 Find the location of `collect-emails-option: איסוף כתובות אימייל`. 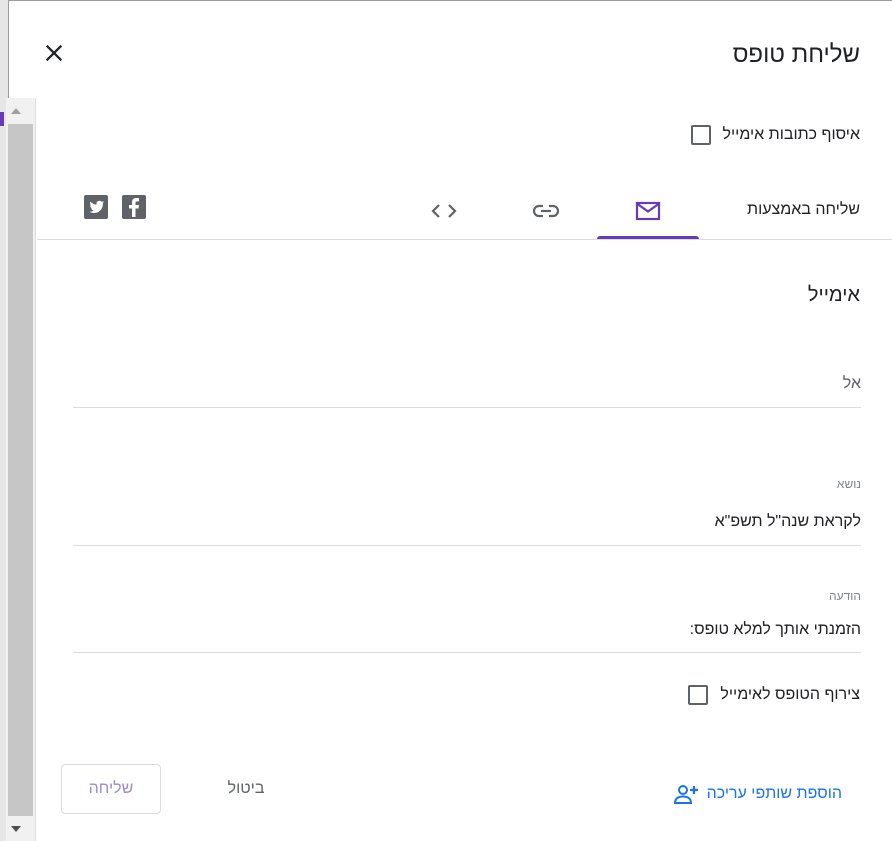

collect-emails-option: איסוף כתובות אימייל is located at coordinates (775, 135).